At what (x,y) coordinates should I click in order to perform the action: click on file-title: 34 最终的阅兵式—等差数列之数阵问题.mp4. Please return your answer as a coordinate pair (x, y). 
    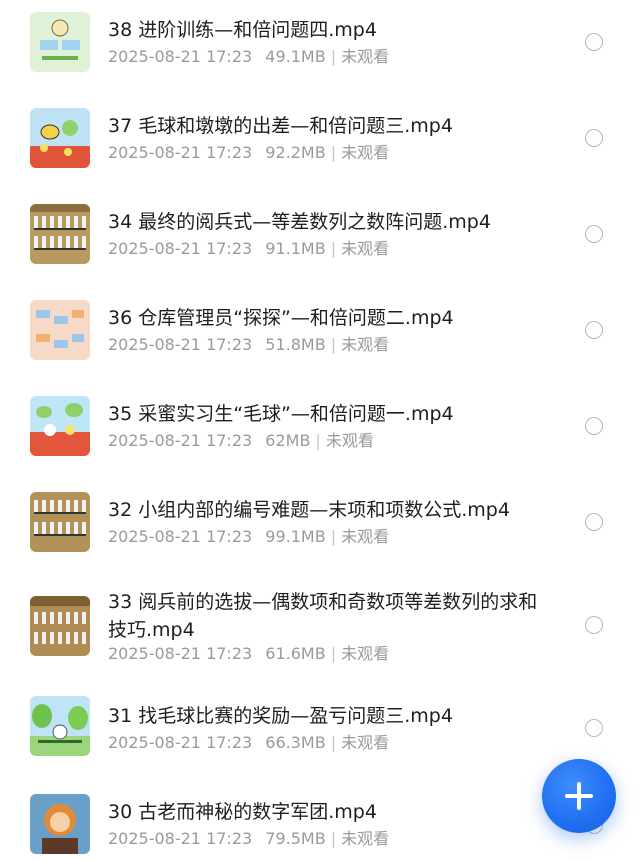
    Looking at the image, I should click on (299, 222).